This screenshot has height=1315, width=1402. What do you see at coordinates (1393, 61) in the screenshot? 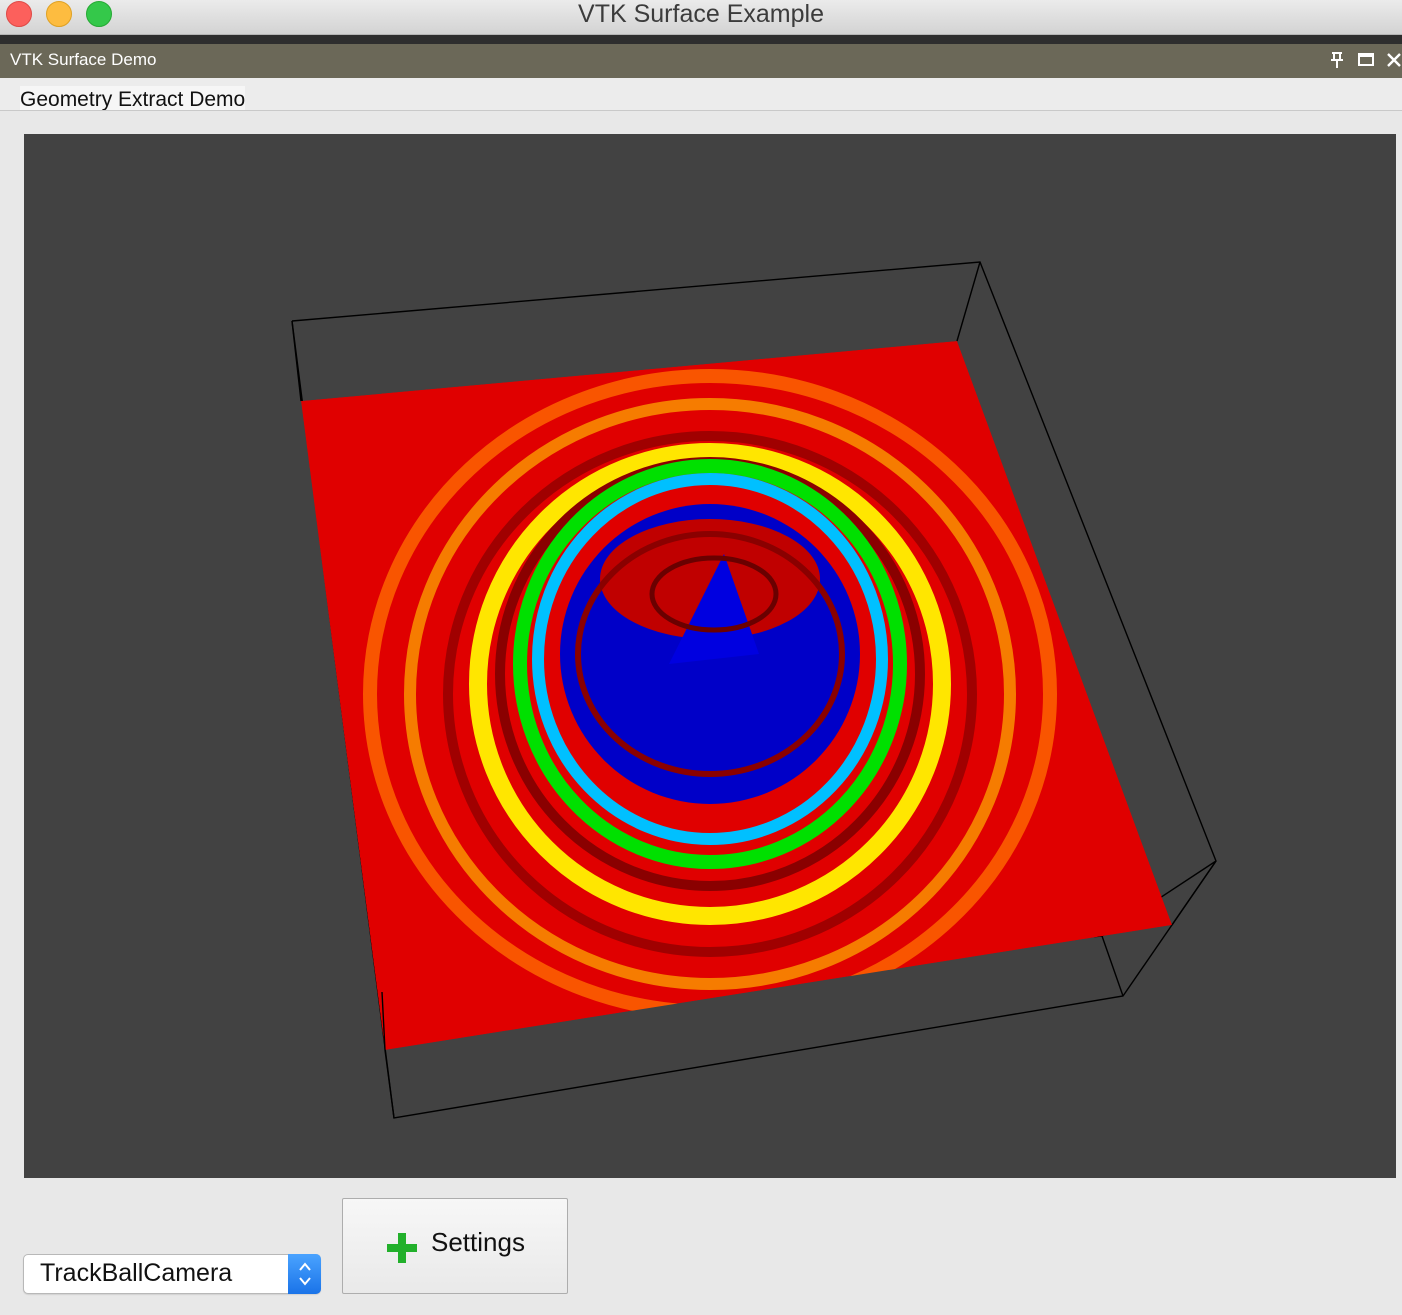
I see `close-icon` at bounding box center [1393, 61].